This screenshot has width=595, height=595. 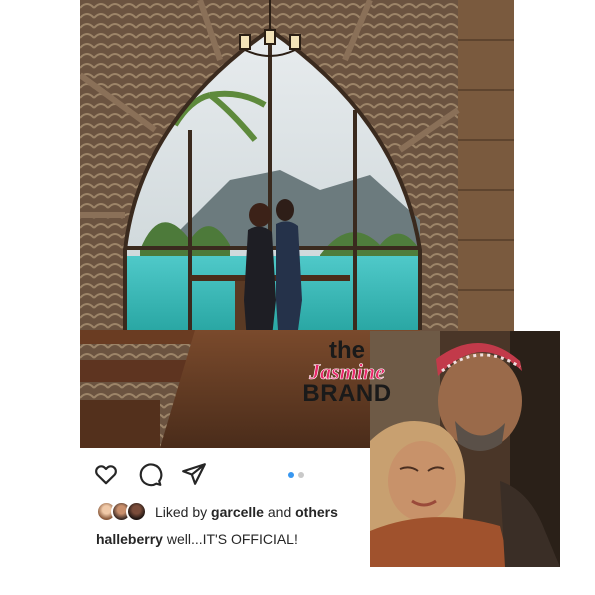 I want to click on comment-icon, so click(x=150, y=474).